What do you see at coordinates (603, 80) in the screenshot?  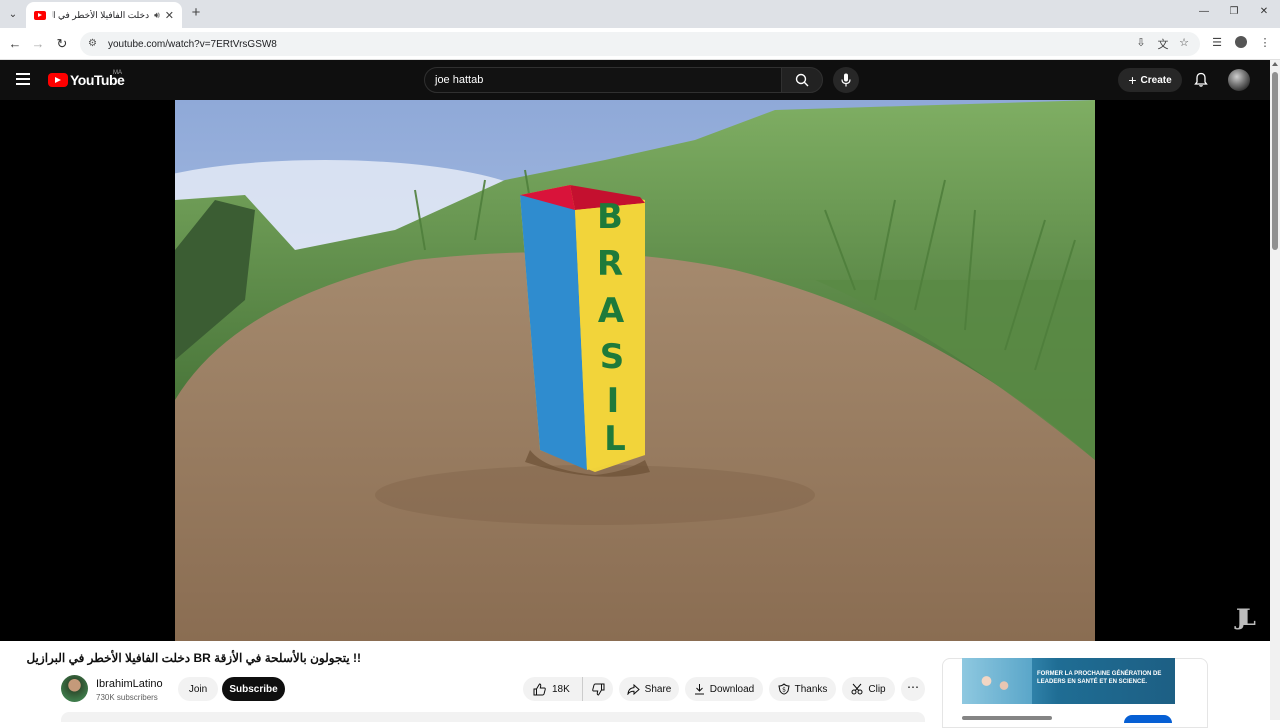 I see `search-input: joe hattab` at bounding box center [603, 80].